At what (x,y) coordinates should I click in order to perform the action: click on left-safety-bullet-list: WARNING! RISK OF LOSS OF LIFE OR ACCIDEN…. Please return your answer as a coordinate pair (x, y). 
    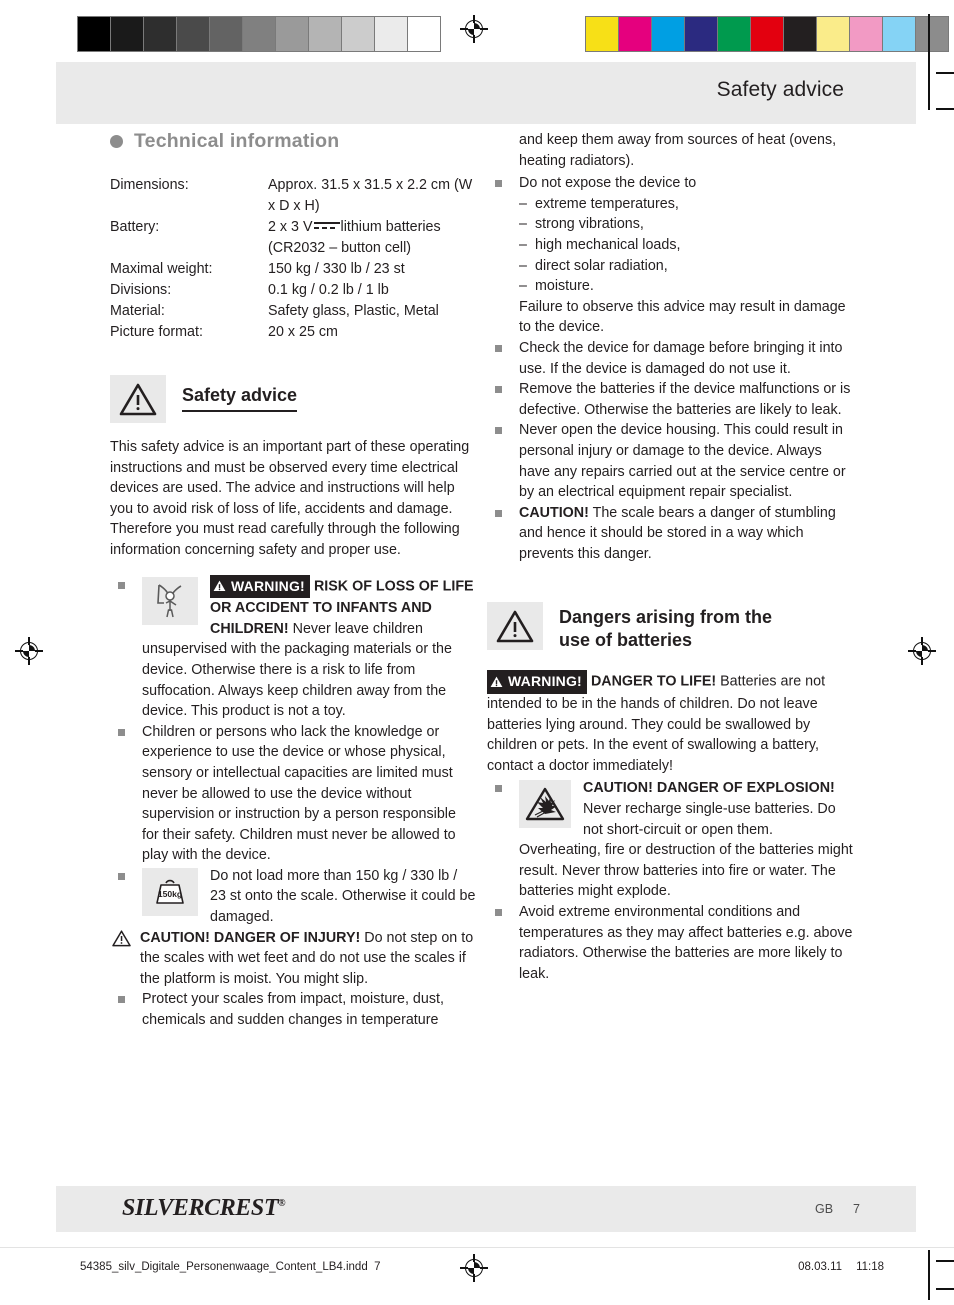
    Looking at the image, I should click on (293, 802).